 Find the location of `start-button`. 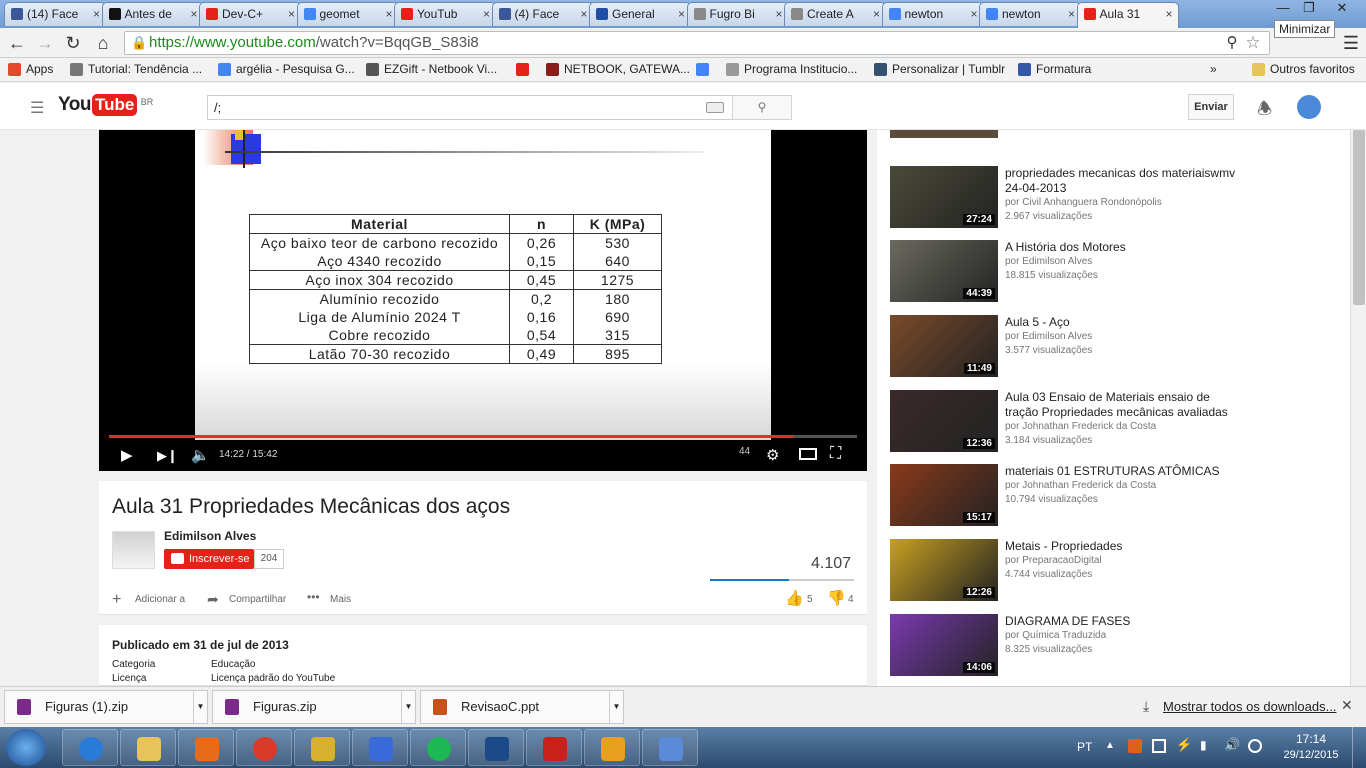

start-button is located at coordinates (26, 747).